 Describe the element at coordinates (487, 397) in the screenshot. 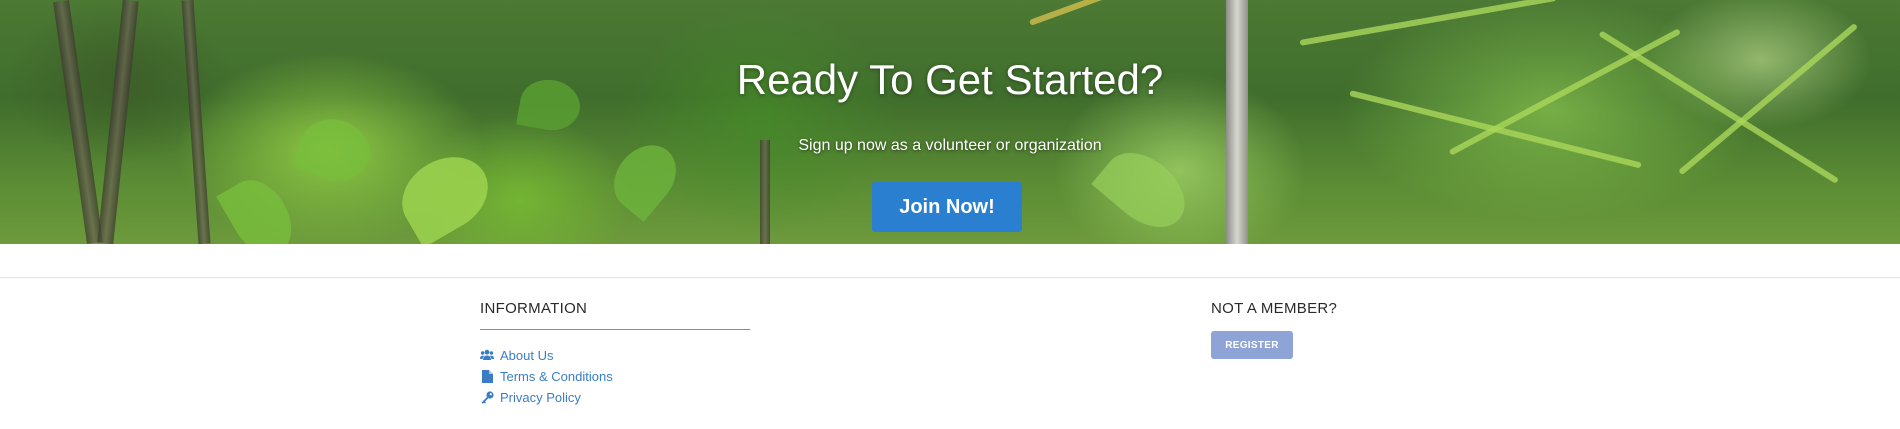

I see `key-icon` at that location.